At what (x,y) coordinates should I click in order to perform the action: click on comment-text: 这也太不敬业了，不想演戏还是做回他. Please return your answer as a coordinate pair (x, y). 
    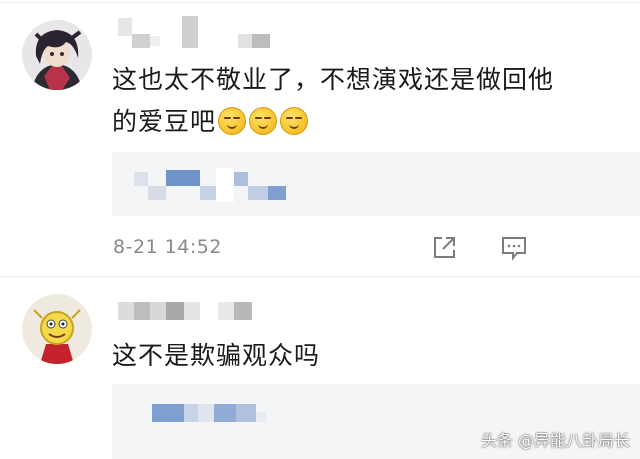
    Looking at the image, I should click on (333, 80).